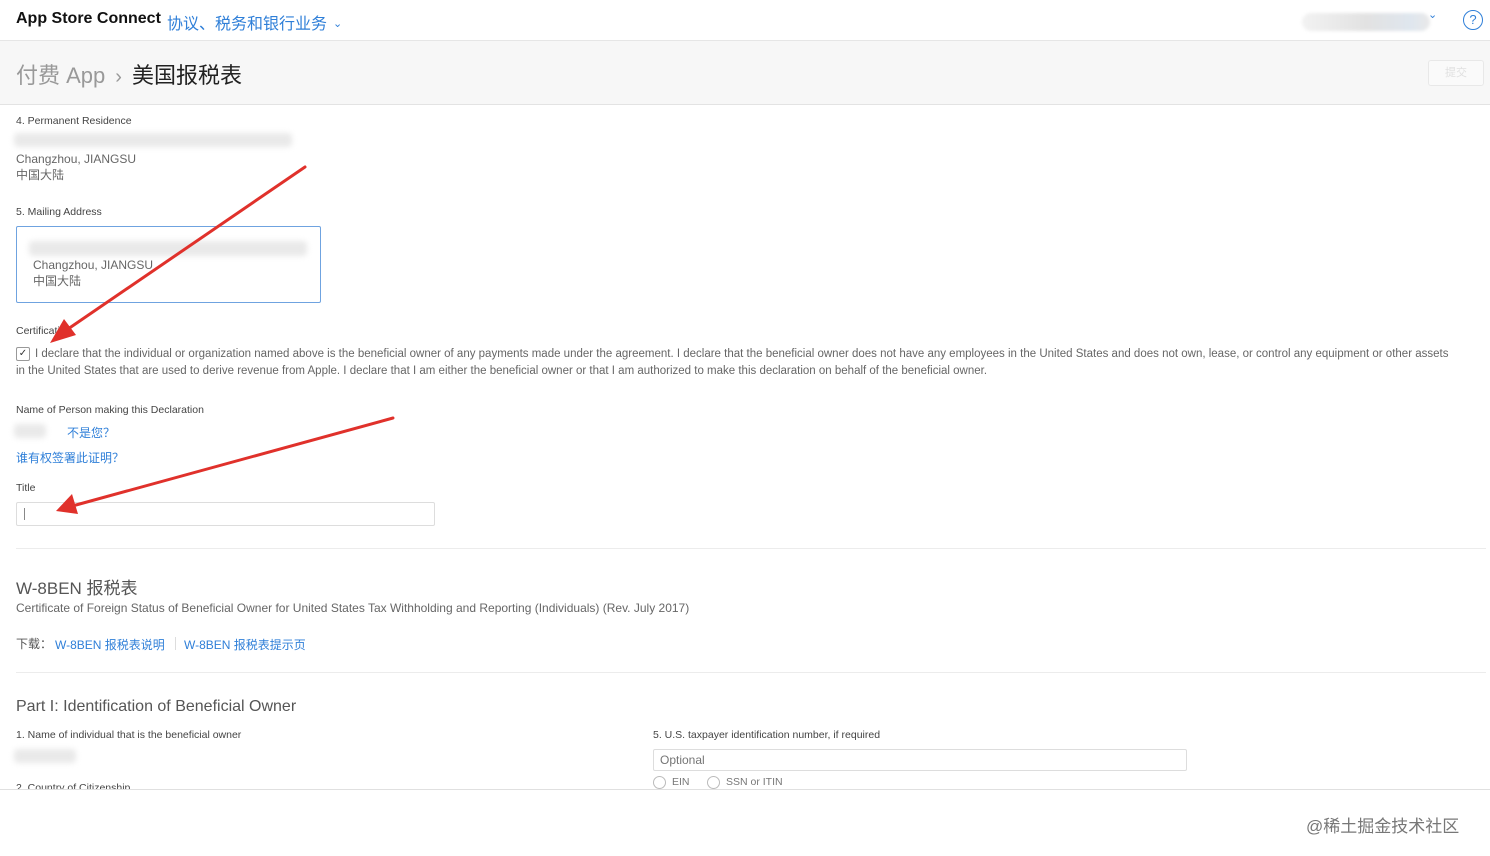  I want to click on breadcrumb-parent: 付费 App, so click(60, 75).